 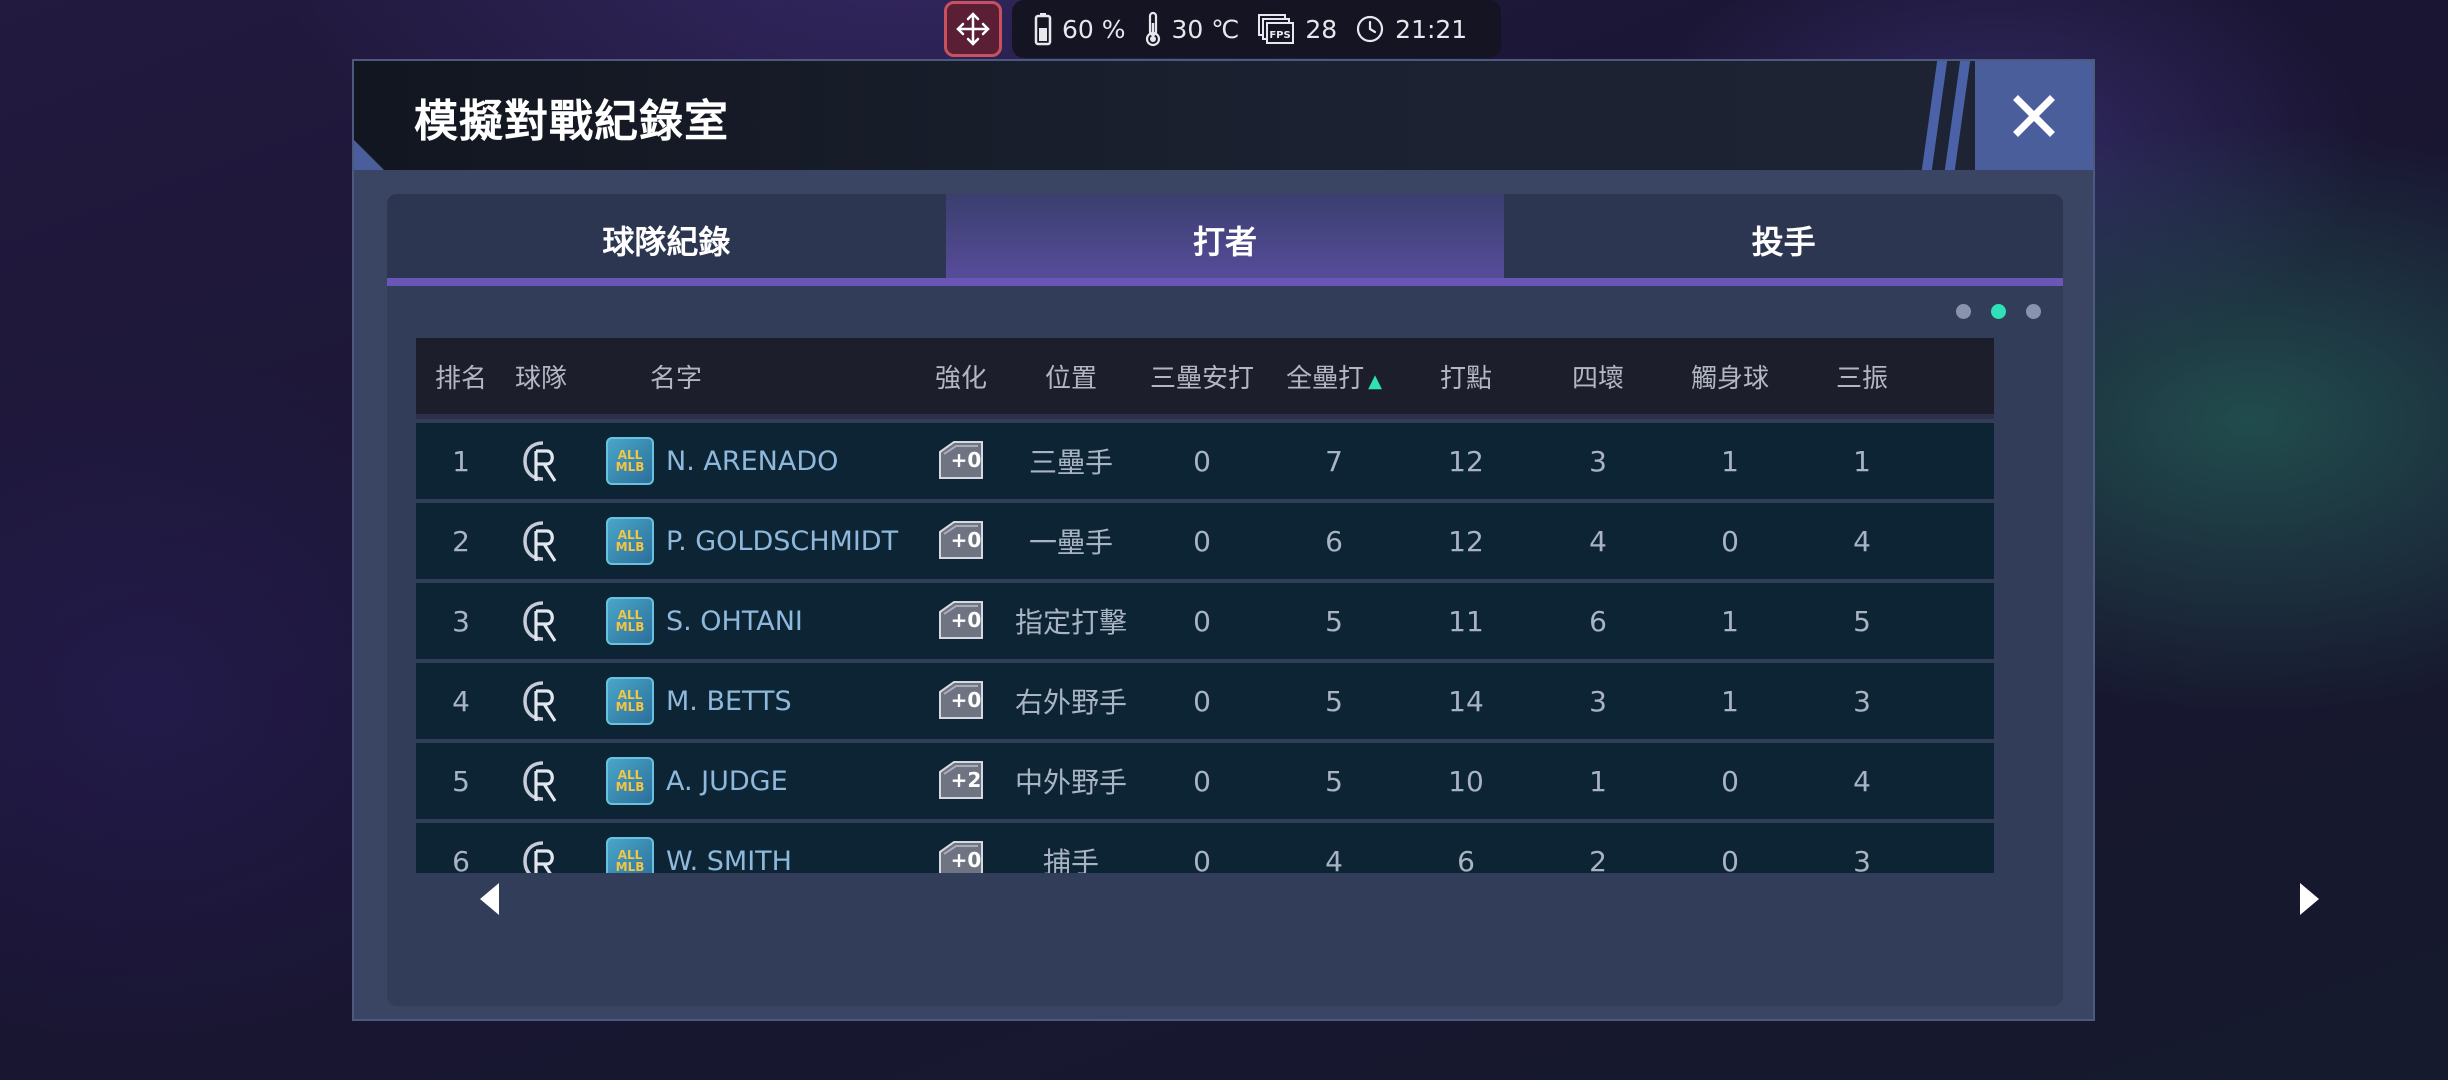 I want to click on fps-icon: FPS, so click(x=1276, y=29).